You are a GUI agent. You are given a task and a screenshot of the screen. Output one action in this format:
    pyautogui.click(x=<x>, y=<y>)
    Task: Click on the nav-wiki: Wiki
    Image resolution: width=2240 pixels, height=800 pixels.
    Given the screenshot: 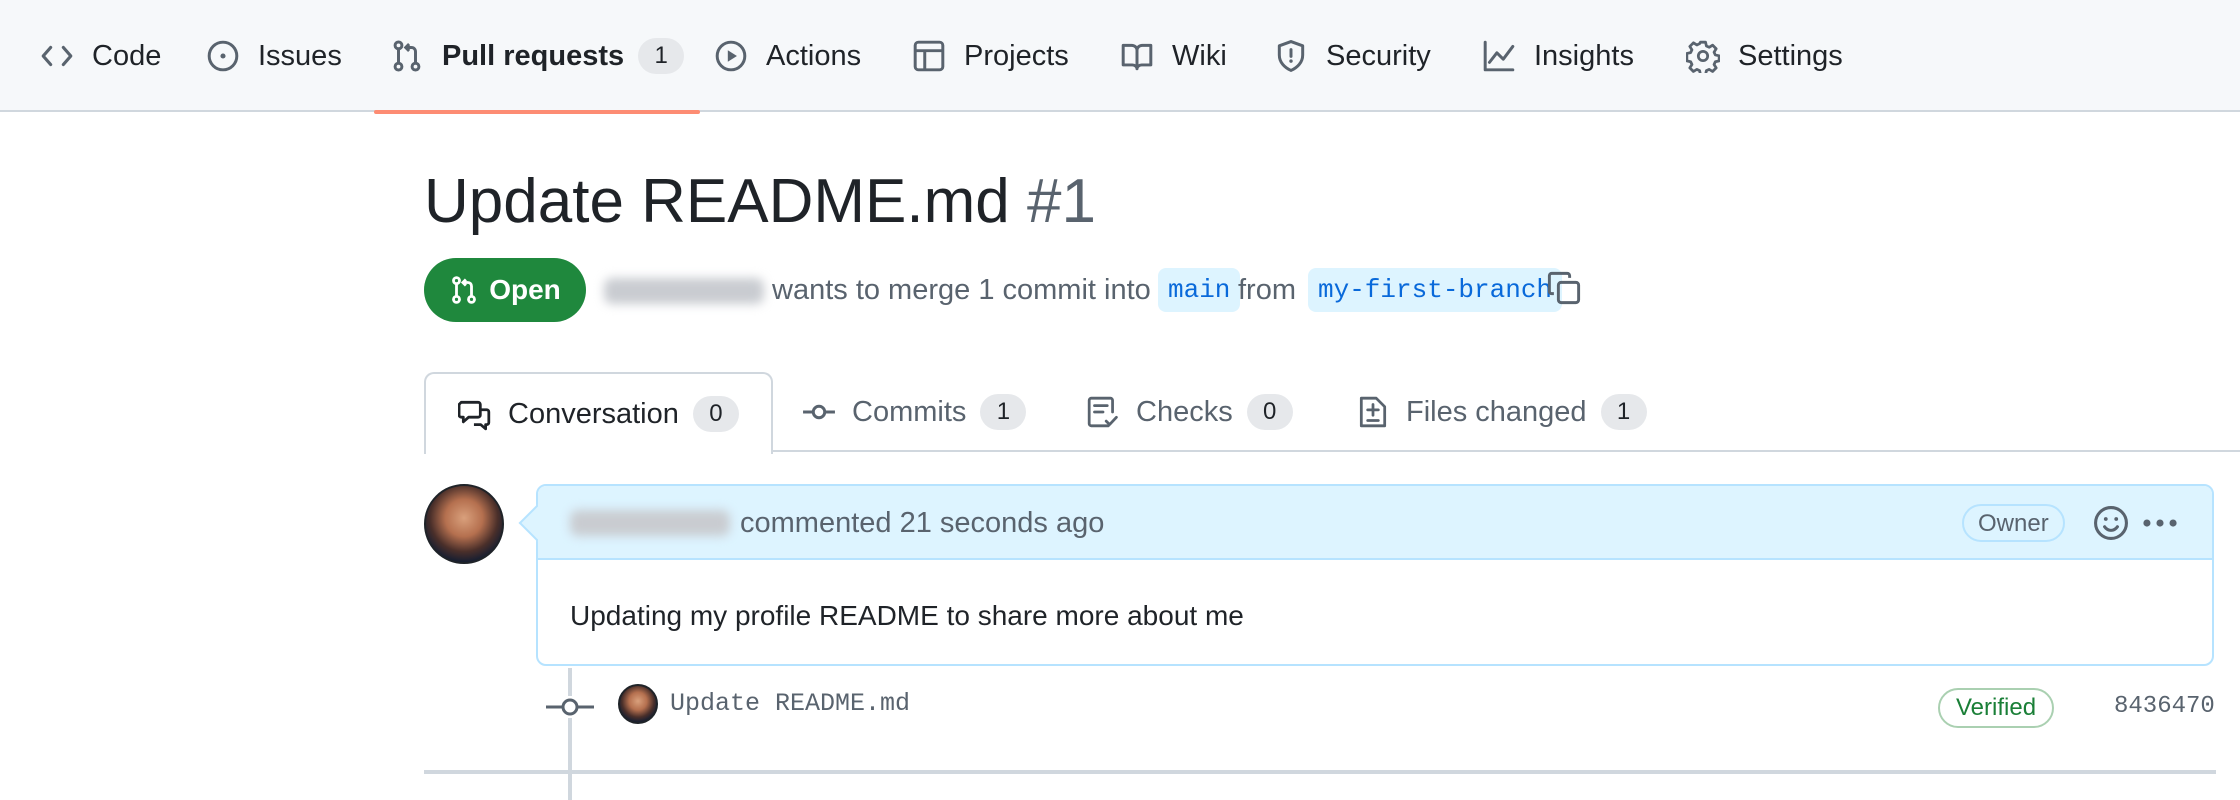 What is the action you would take?
    pyautogui.click(x=1173, y=56)
    